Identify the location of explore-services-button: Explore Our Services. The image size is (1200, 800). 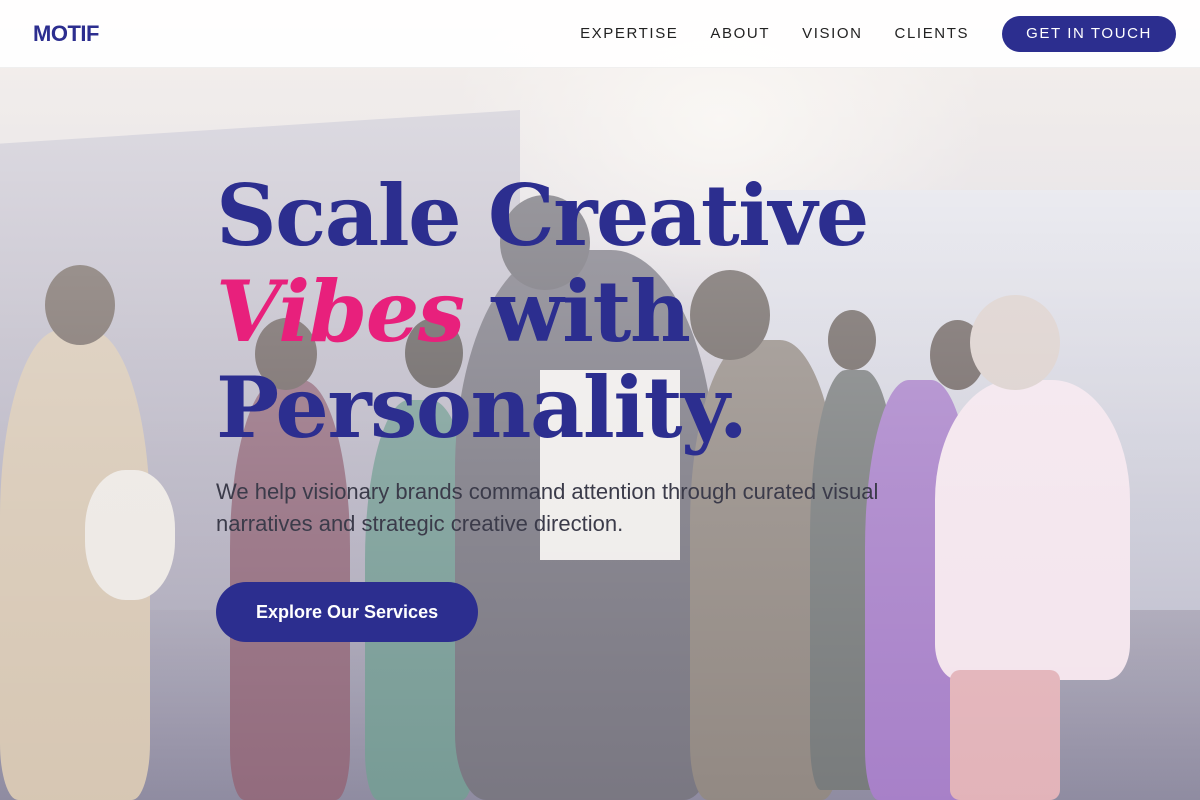
(347, 612).